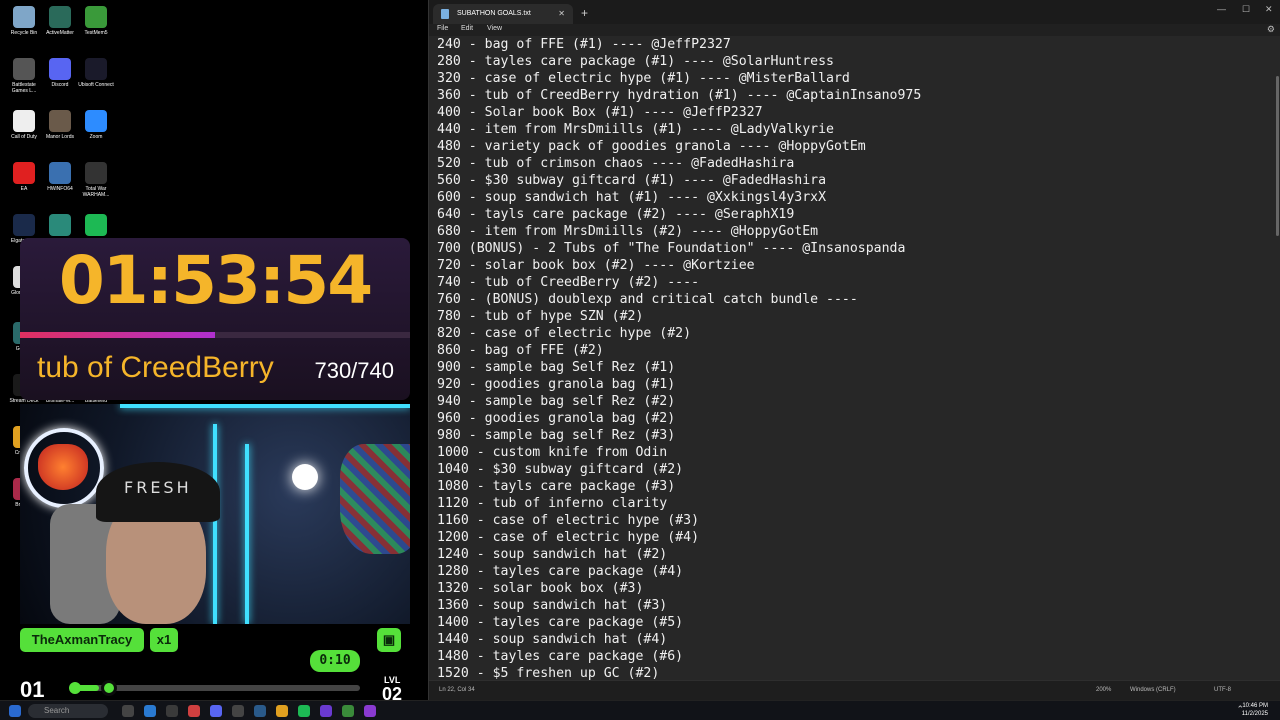  Describe the element at coordinates (467, 28) in the screenshot. I see `menu-edit: Edit` at that location.